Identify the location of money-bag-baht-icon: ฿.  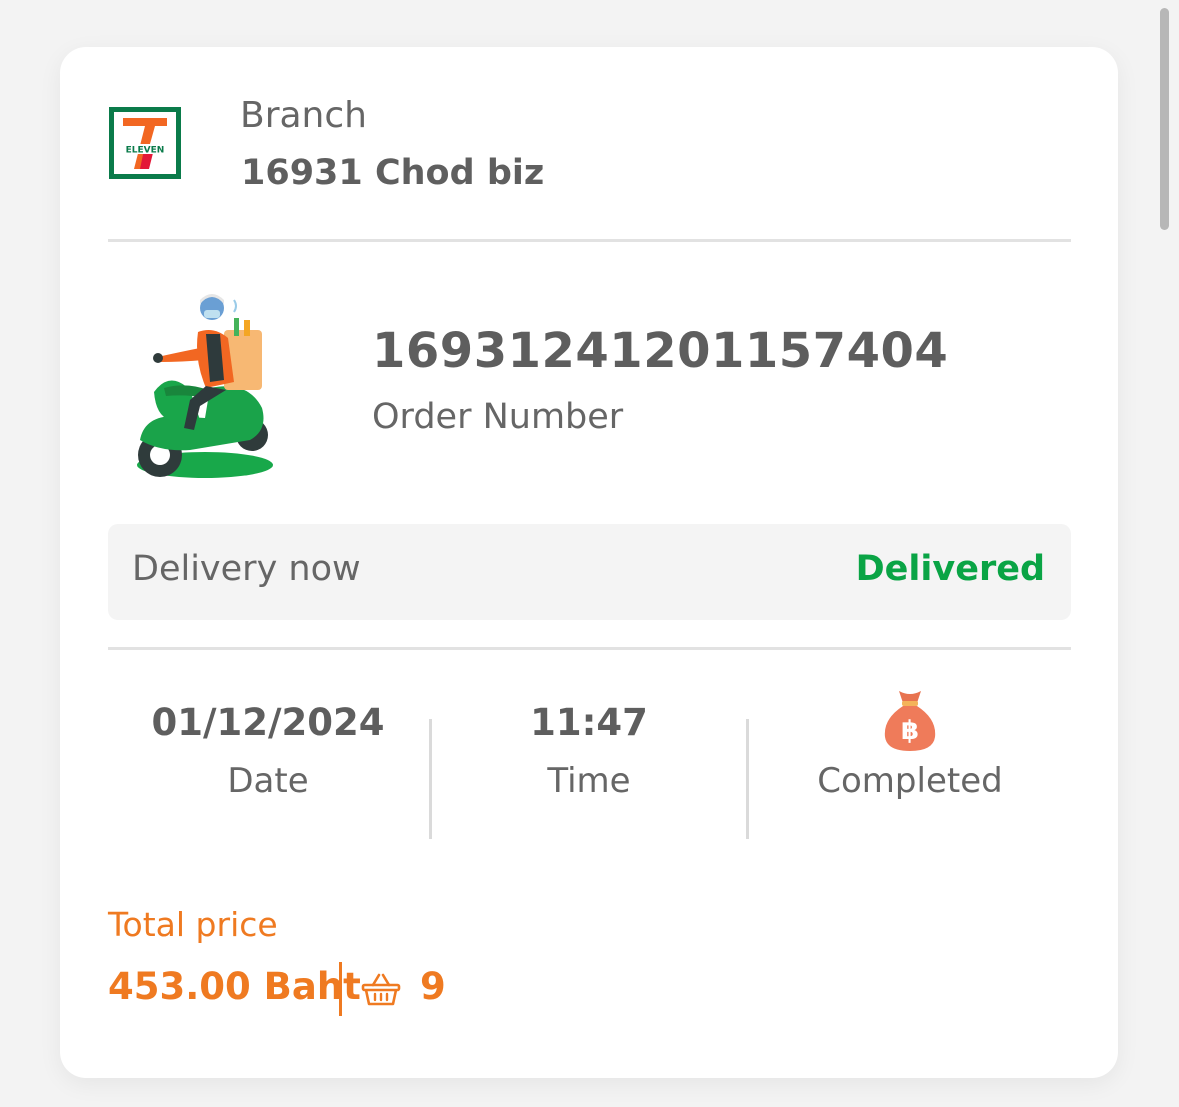
(910, 720).